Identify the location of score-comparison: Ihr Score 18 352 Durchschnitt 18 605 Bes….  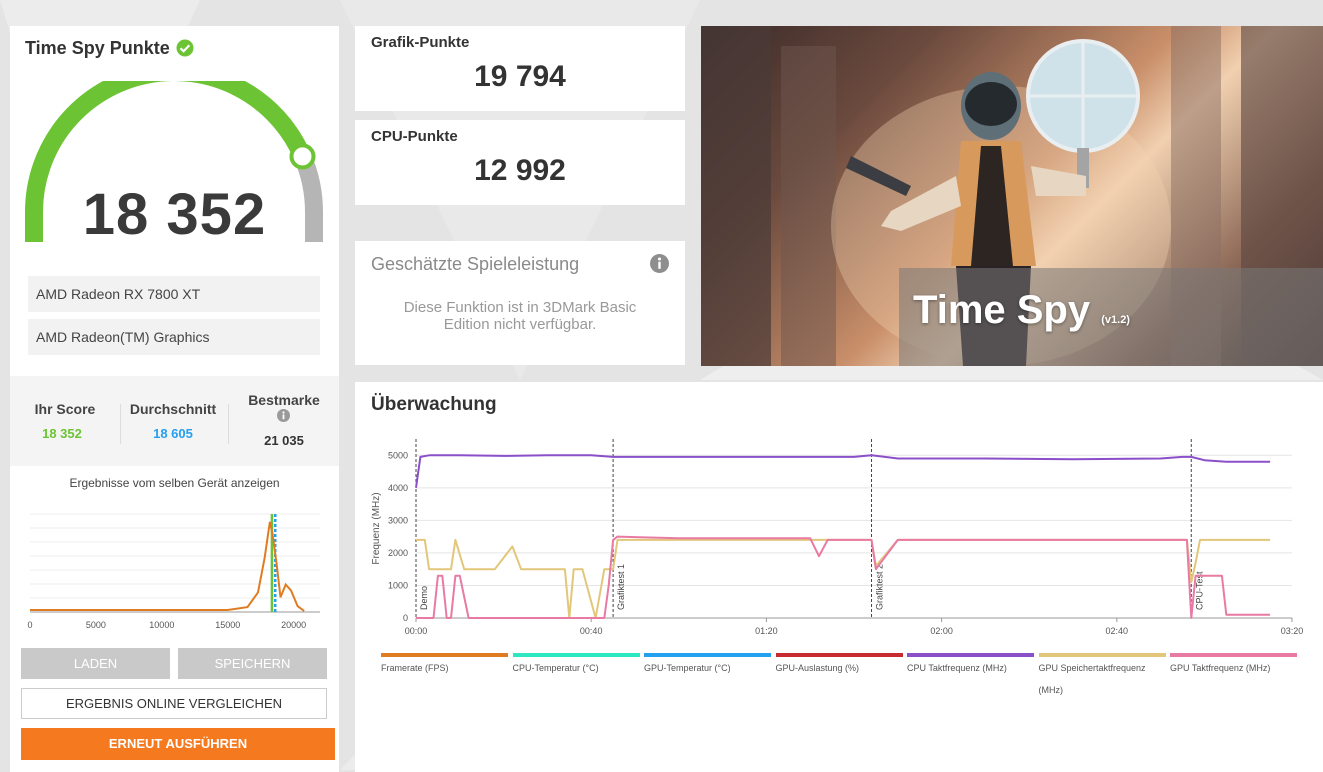
(174, 421).